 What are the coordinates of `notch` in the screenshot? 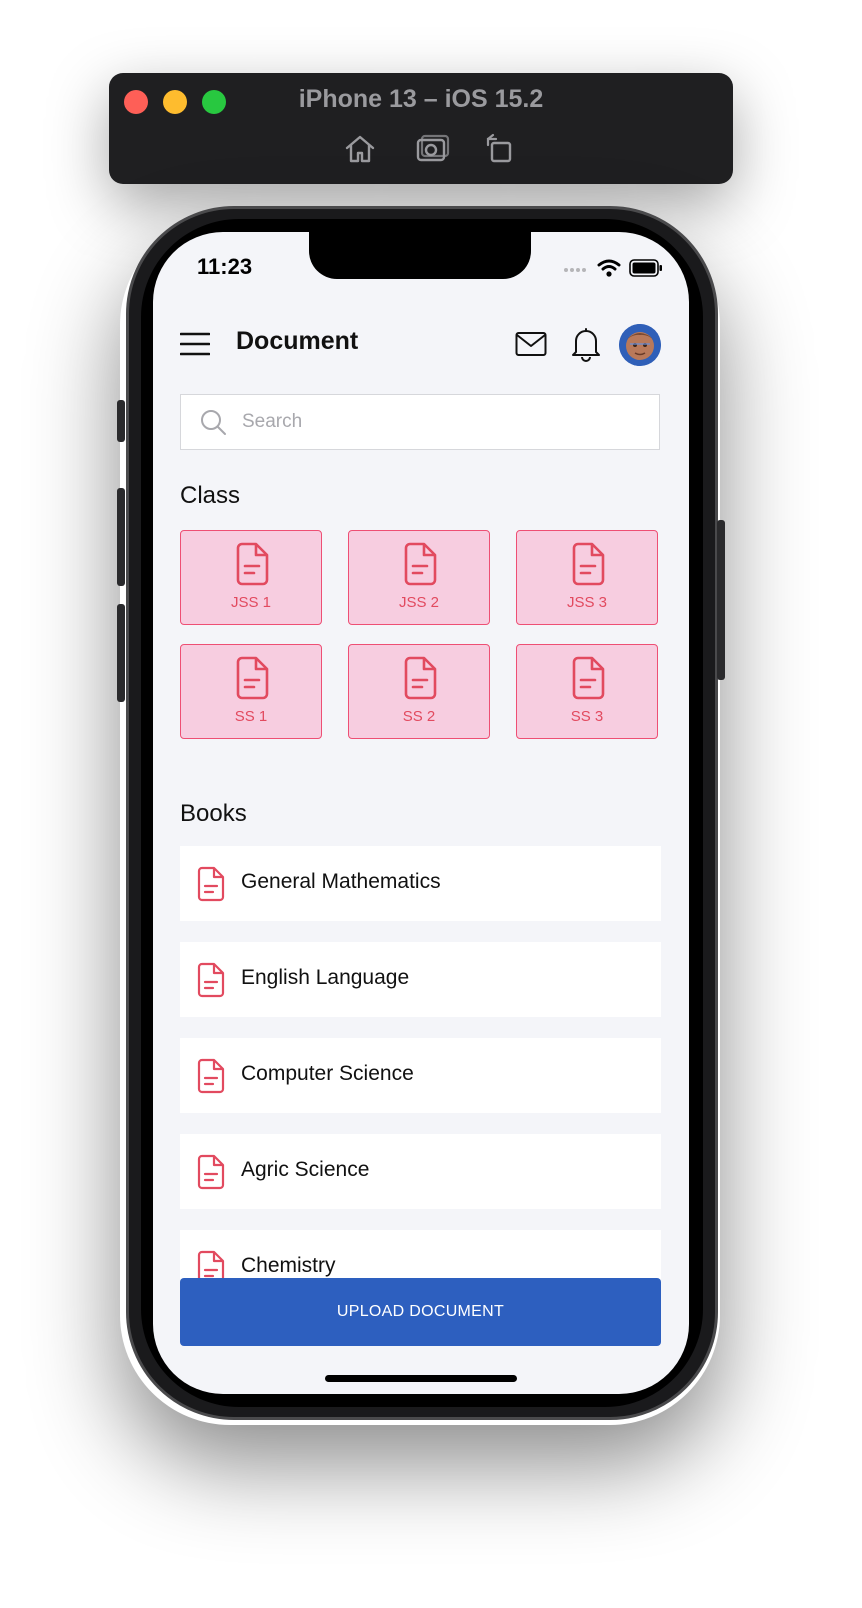 It's located at (420, 255).